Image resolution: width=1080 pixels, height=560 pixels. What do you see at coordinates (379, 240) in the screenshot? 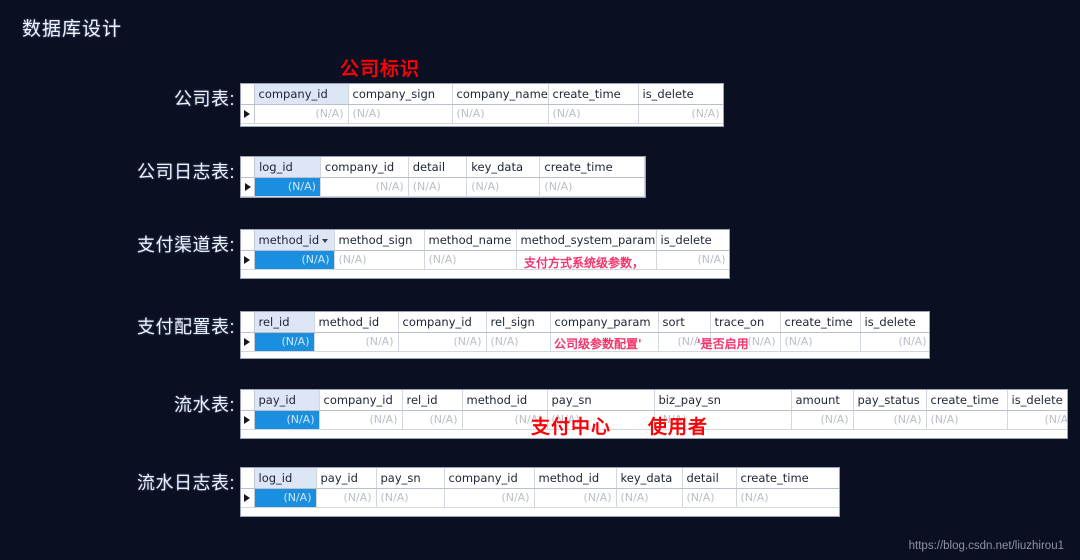
I see `column-header: method_sign` at bounding box center [379, 240].